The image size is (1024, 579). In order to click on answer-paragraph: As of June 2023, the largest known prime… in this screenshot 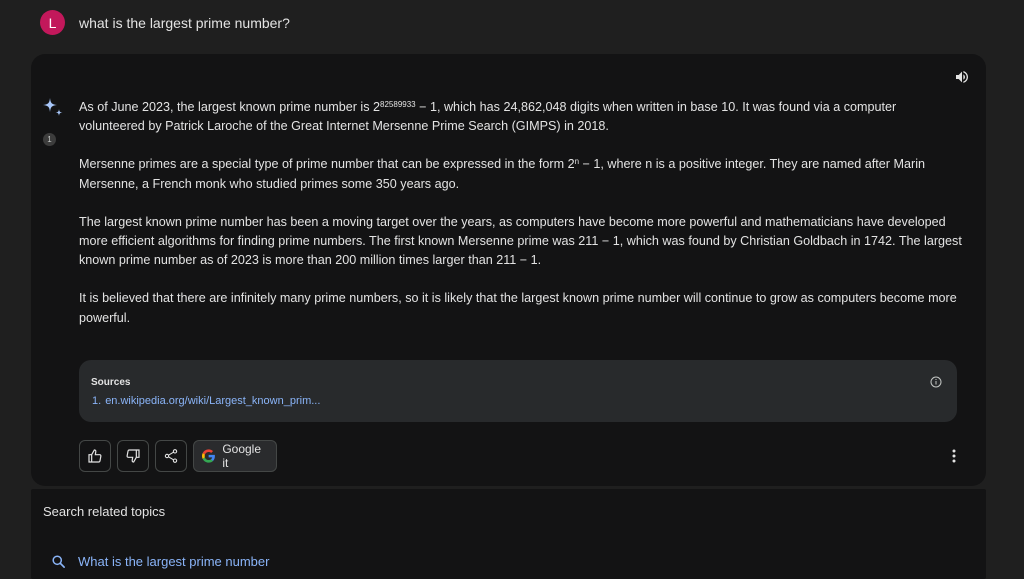, I will do `click(488, 117)`.